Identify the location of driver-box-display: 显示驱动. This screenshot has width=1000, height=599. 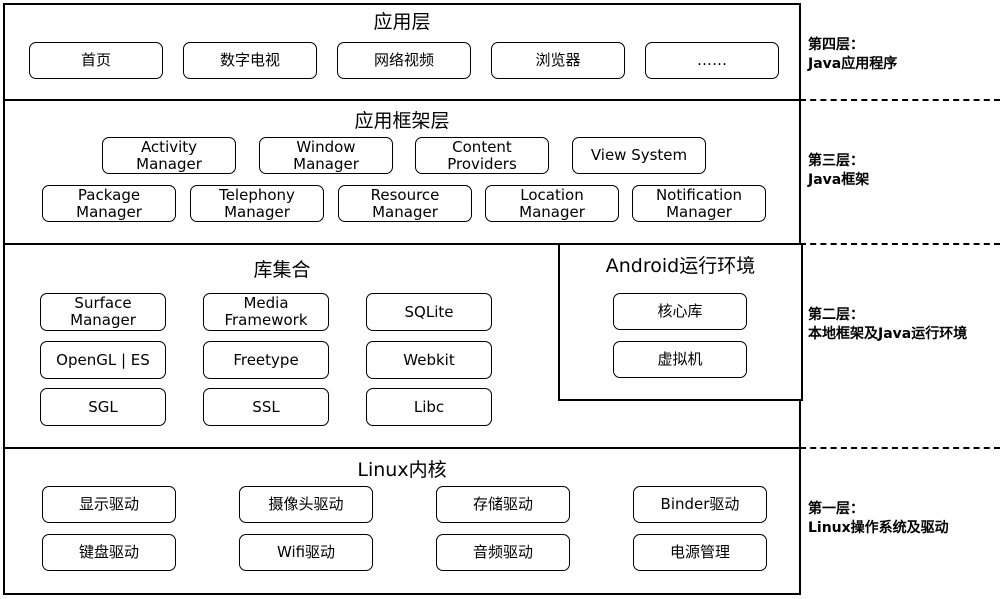
(109, 504).